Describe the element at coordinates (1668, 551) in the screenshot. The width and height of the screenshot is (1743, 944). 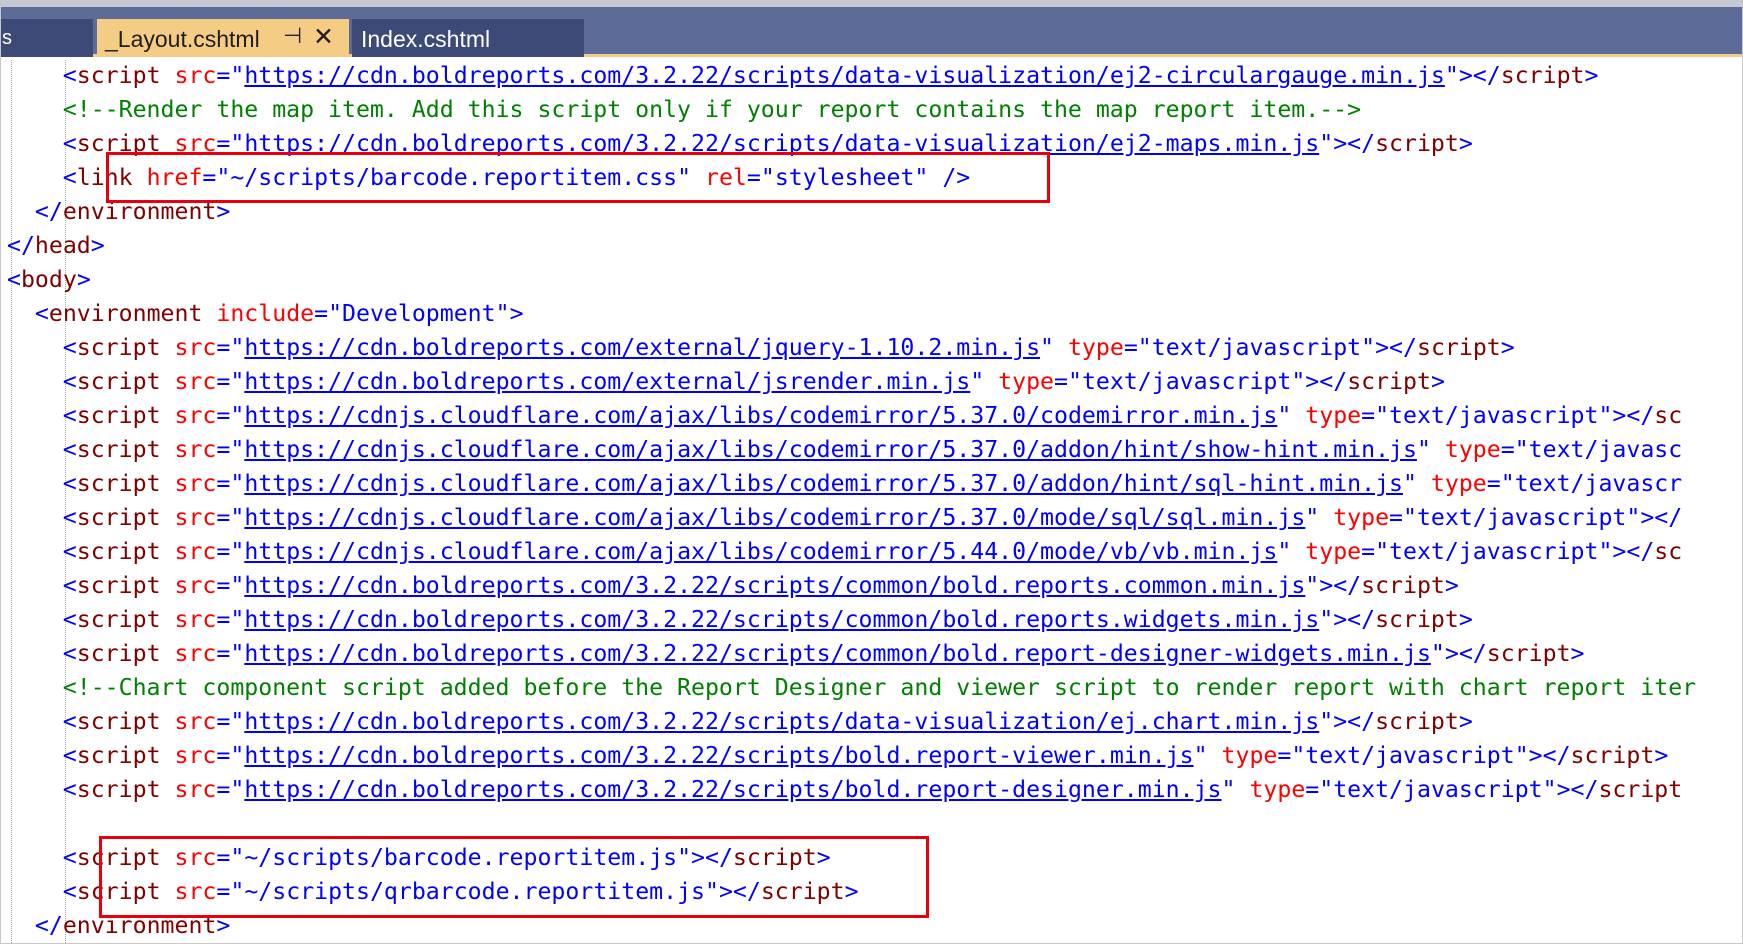
I see `code-tag-name: sc` at that location.